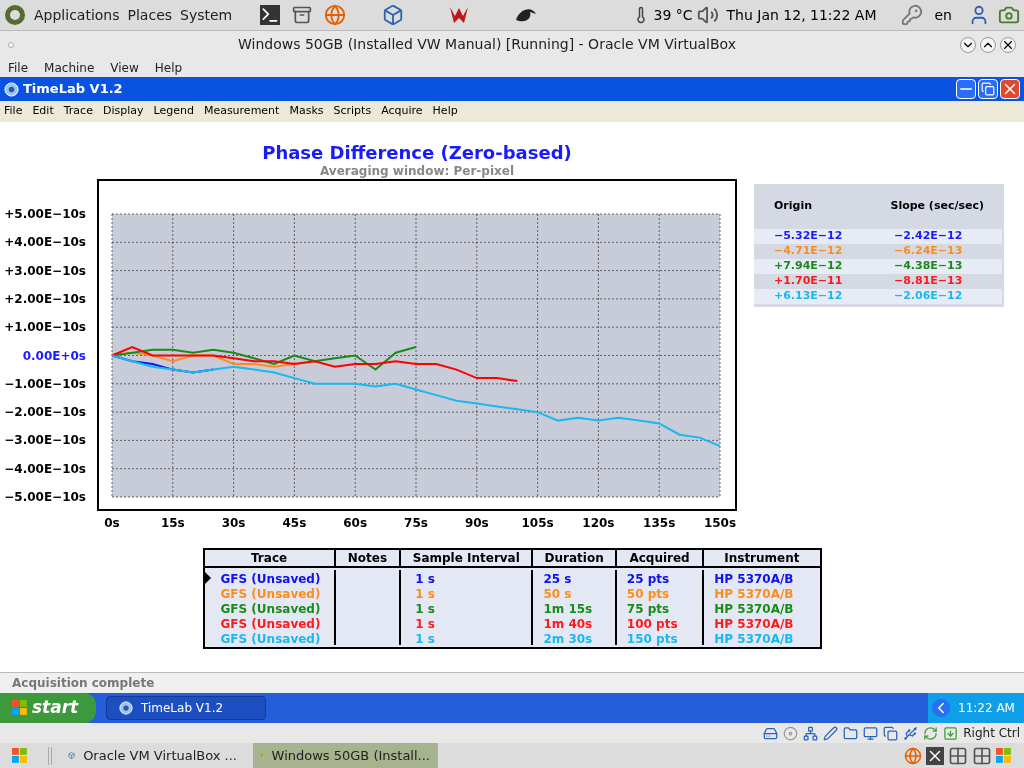 The image size is (1024, 768). Describe the element at coordinates (951, 733) in the screenshot. I see `download-icon` at that location.